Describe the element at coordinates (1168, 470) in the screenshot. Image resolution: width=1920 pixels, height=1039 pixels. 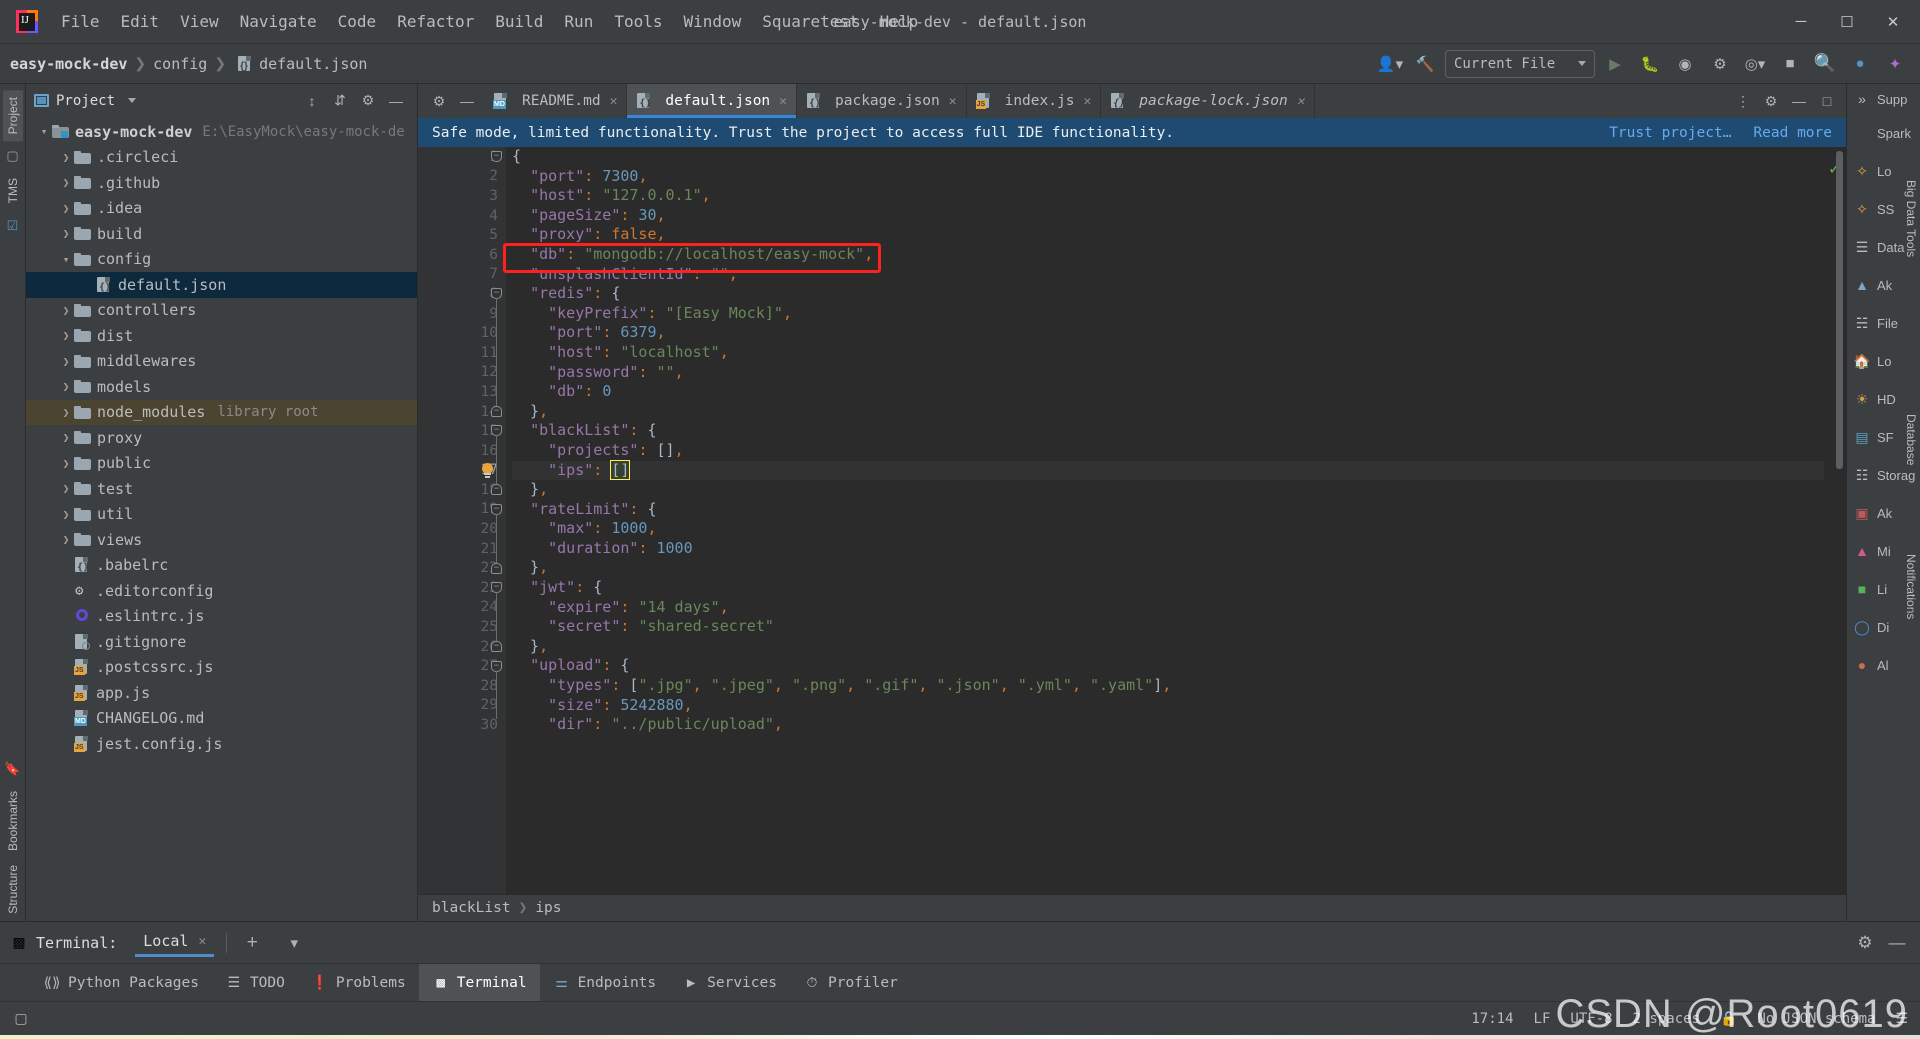
I see `code-line: "ips": []` at that location.